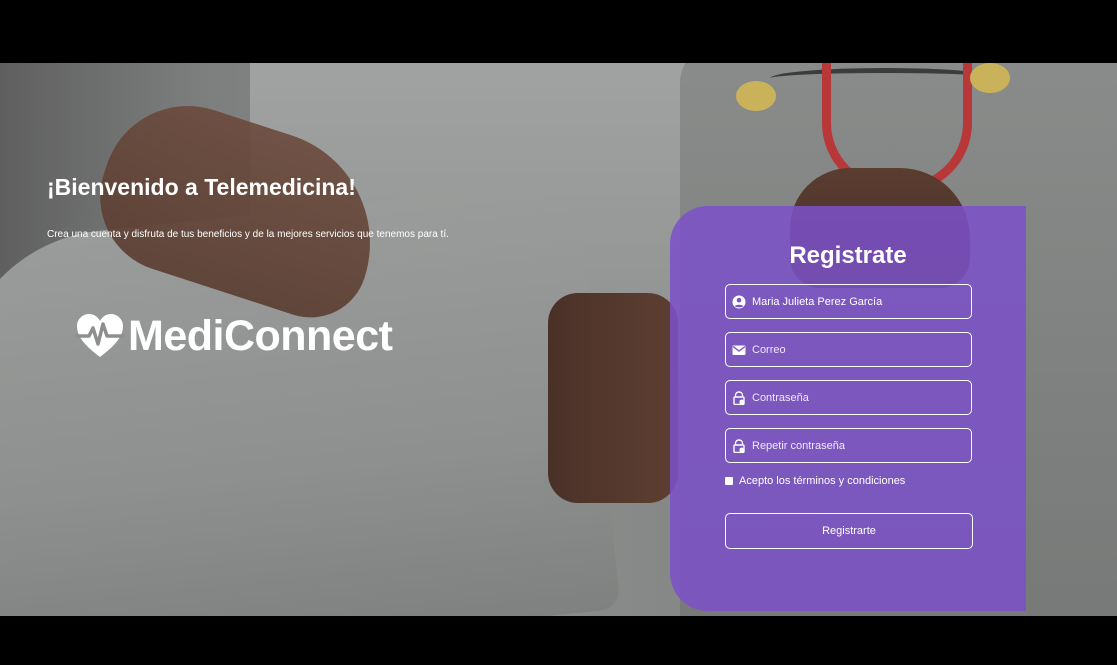  Describe the element at coordinates (558, 640) in the screenshot. I see `letterbox-bottom` at that location.